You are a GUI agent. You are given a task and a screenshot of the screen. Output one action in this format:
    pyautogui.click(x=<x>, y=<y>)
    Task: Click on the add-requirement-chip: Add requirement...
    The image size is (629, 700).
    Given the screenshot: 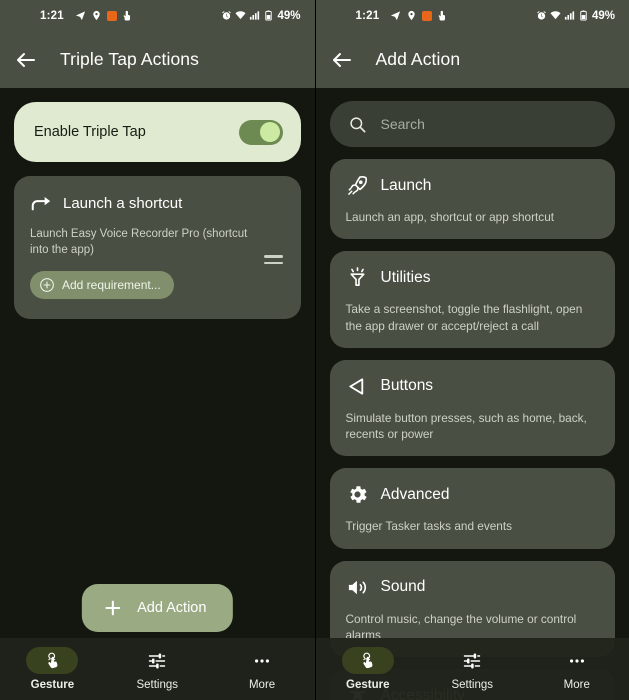 What is the action you would take?
    pyautogui.click(x=102, y=285)
    